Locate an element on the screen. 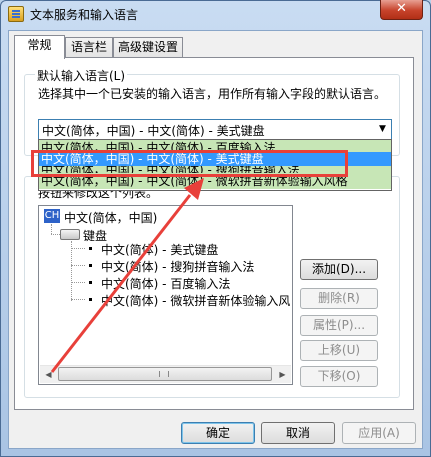  tree-item: 中文(简体) - 搜狗拼音输入法 is located at coordinates (177, 266).